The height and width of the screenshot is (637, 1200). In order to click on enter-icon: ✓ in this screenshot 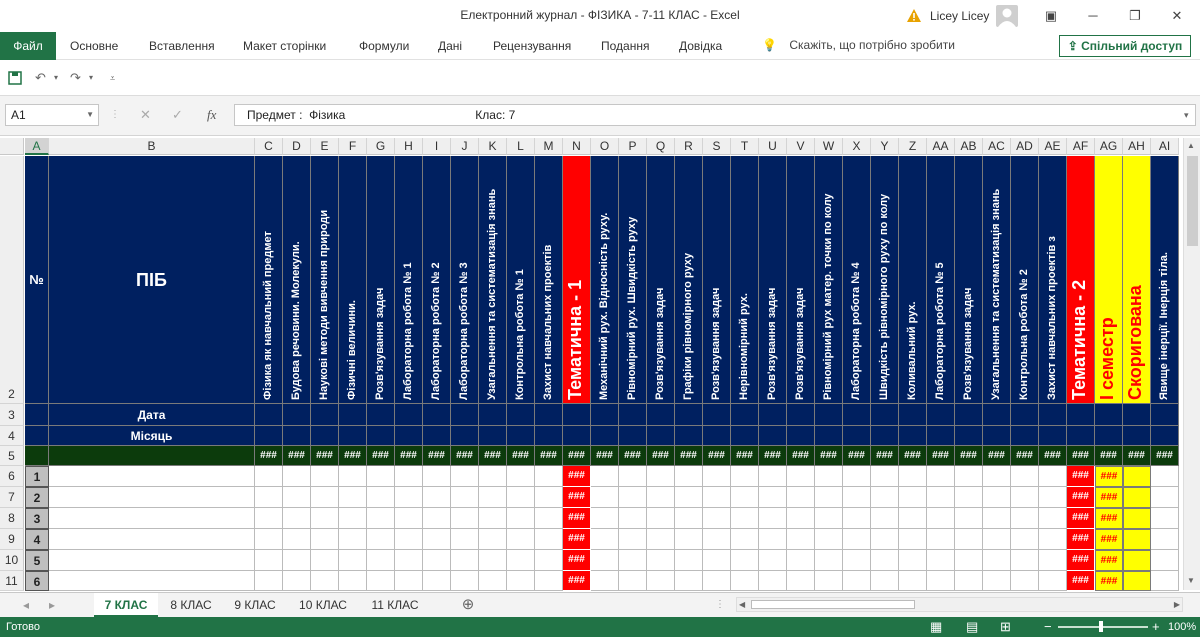, I will do `click(177, 115)`.